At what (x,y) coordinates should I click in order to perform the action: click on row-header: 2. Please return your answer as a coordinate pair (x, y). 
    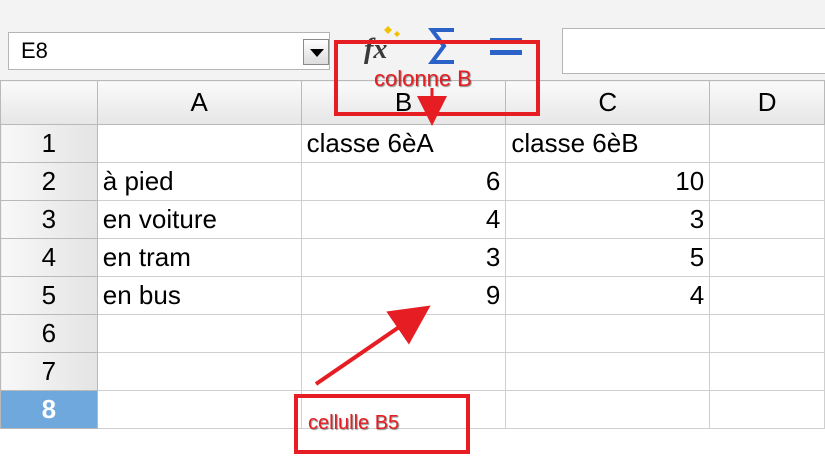
    Looking at the image, I should click on (49, 181).